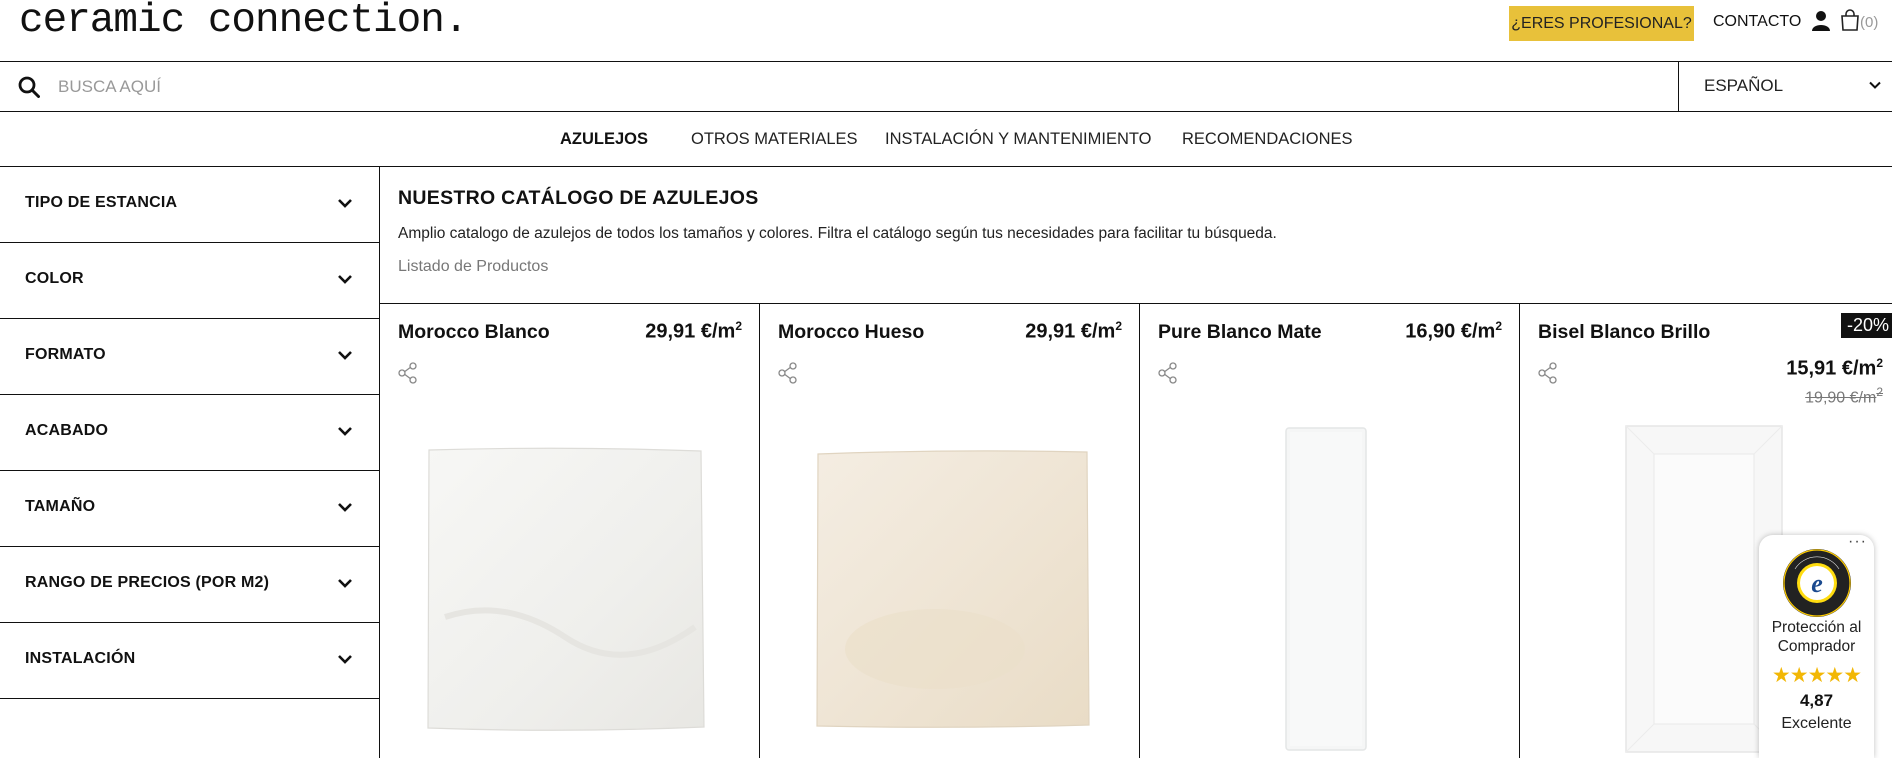 This screenshot has height=758, width=1892. I want to click on contact-link: CONTACTO, so click(1757, 22).